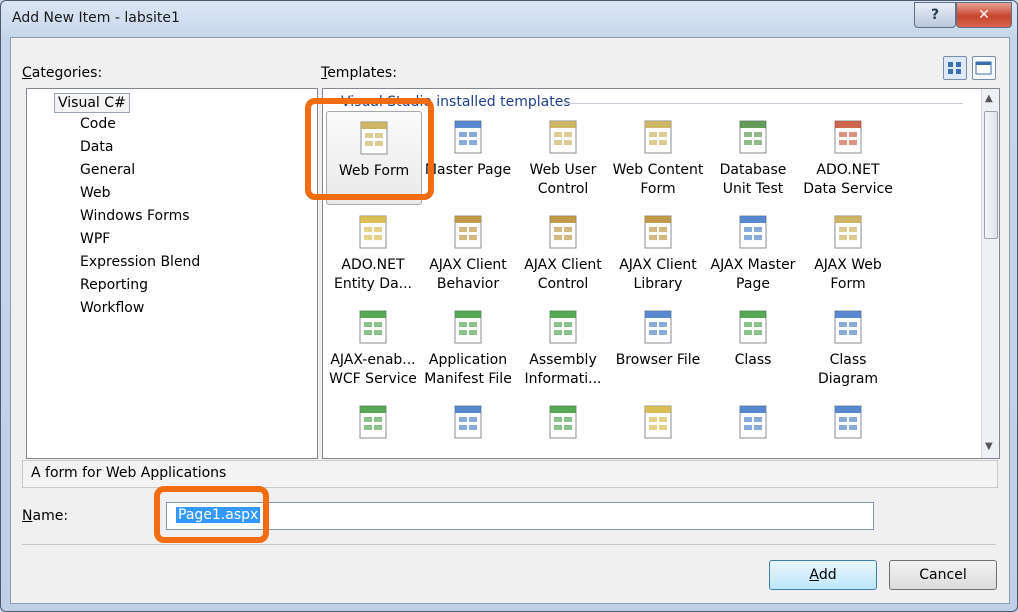 This screenshot has height=612, width=1018. What do you see at coordinates (468, 157) in the screenshot?
I see `template-item: Master Page` at bounding box center [468, 157].